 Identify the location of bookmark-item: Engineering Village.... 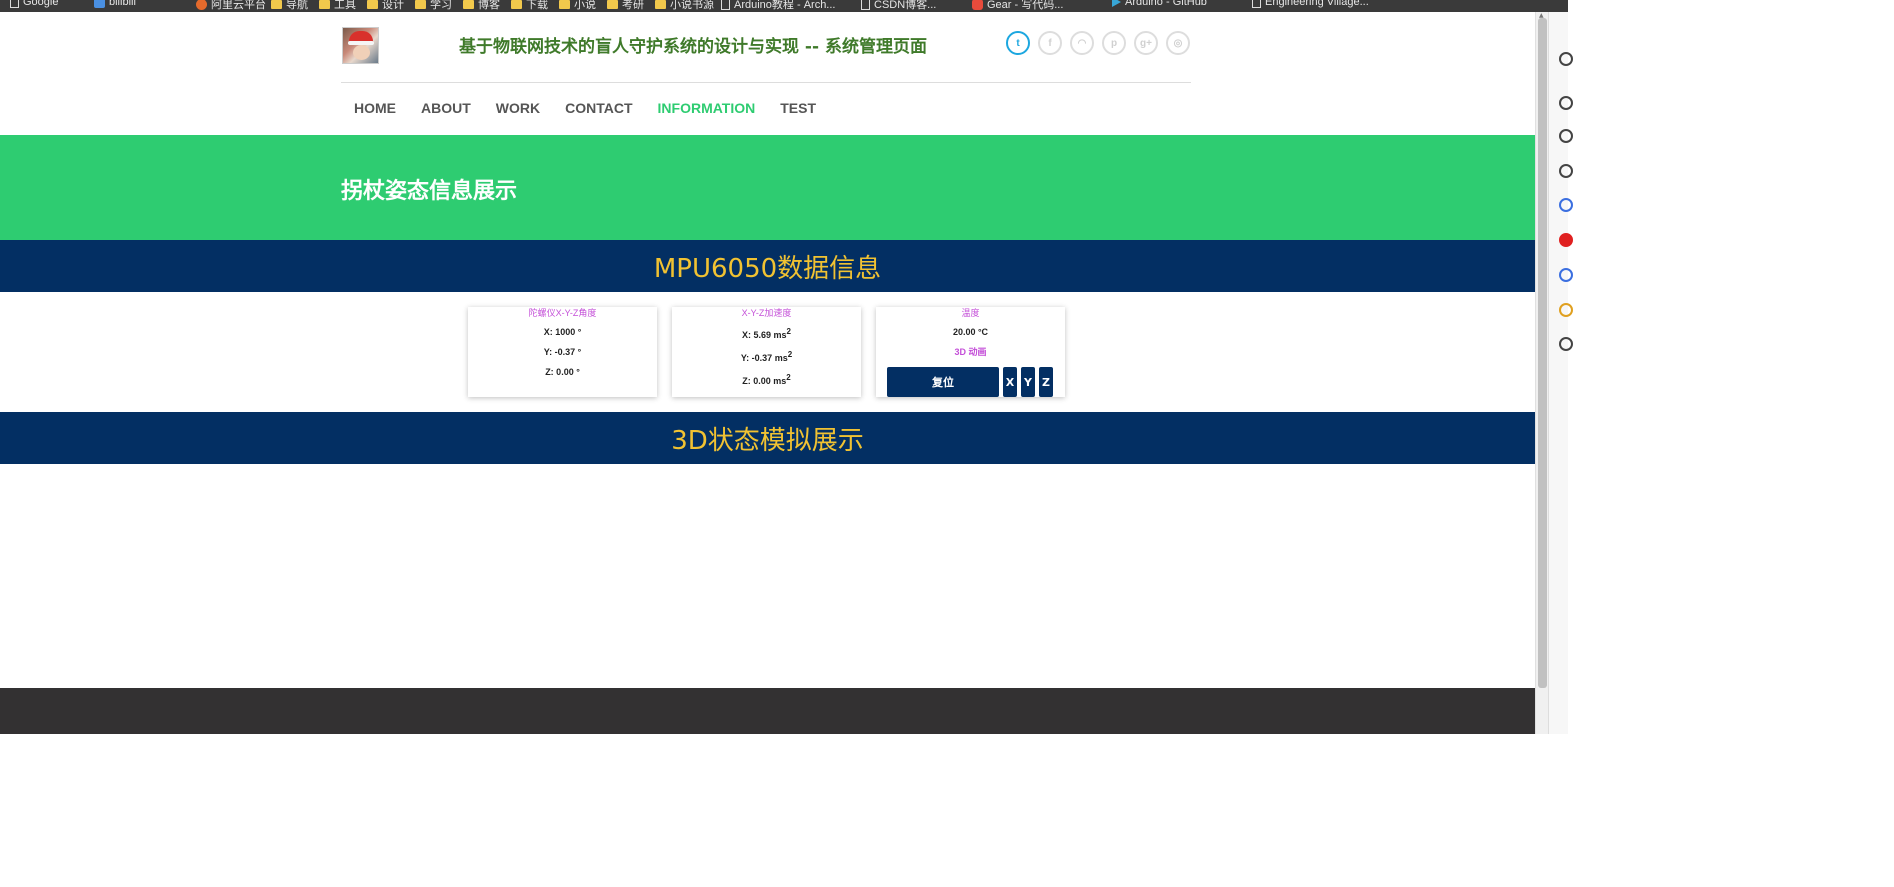
(1310, 4).